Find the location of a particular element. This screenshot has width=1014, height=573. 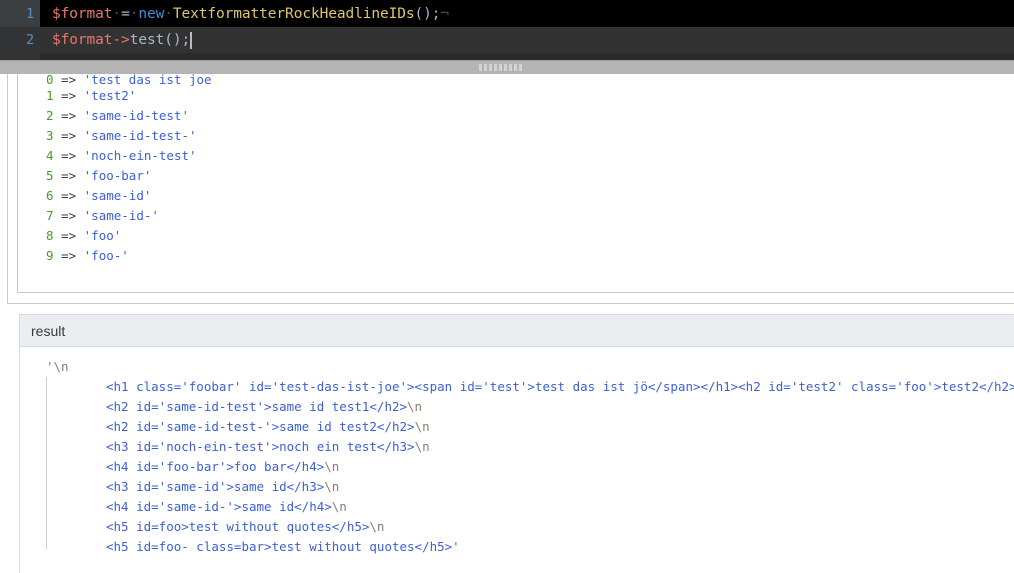

result-line-text: <h2 id='same-id-test'>same id test1</h2> is located at coordinates (257, 406).